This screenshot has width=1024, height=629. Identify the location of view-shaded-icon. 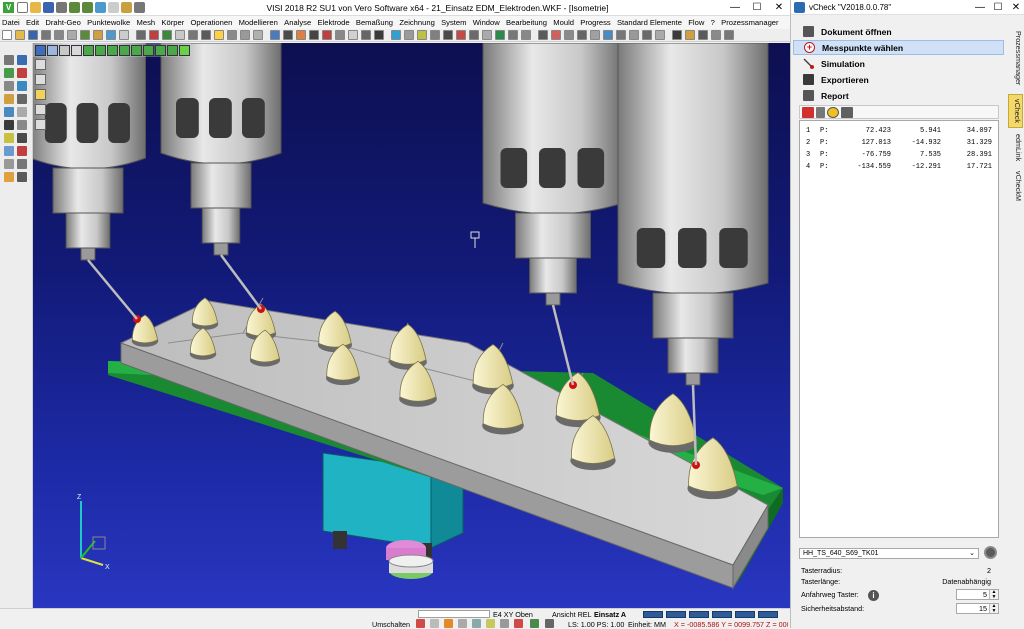
(52, 50).